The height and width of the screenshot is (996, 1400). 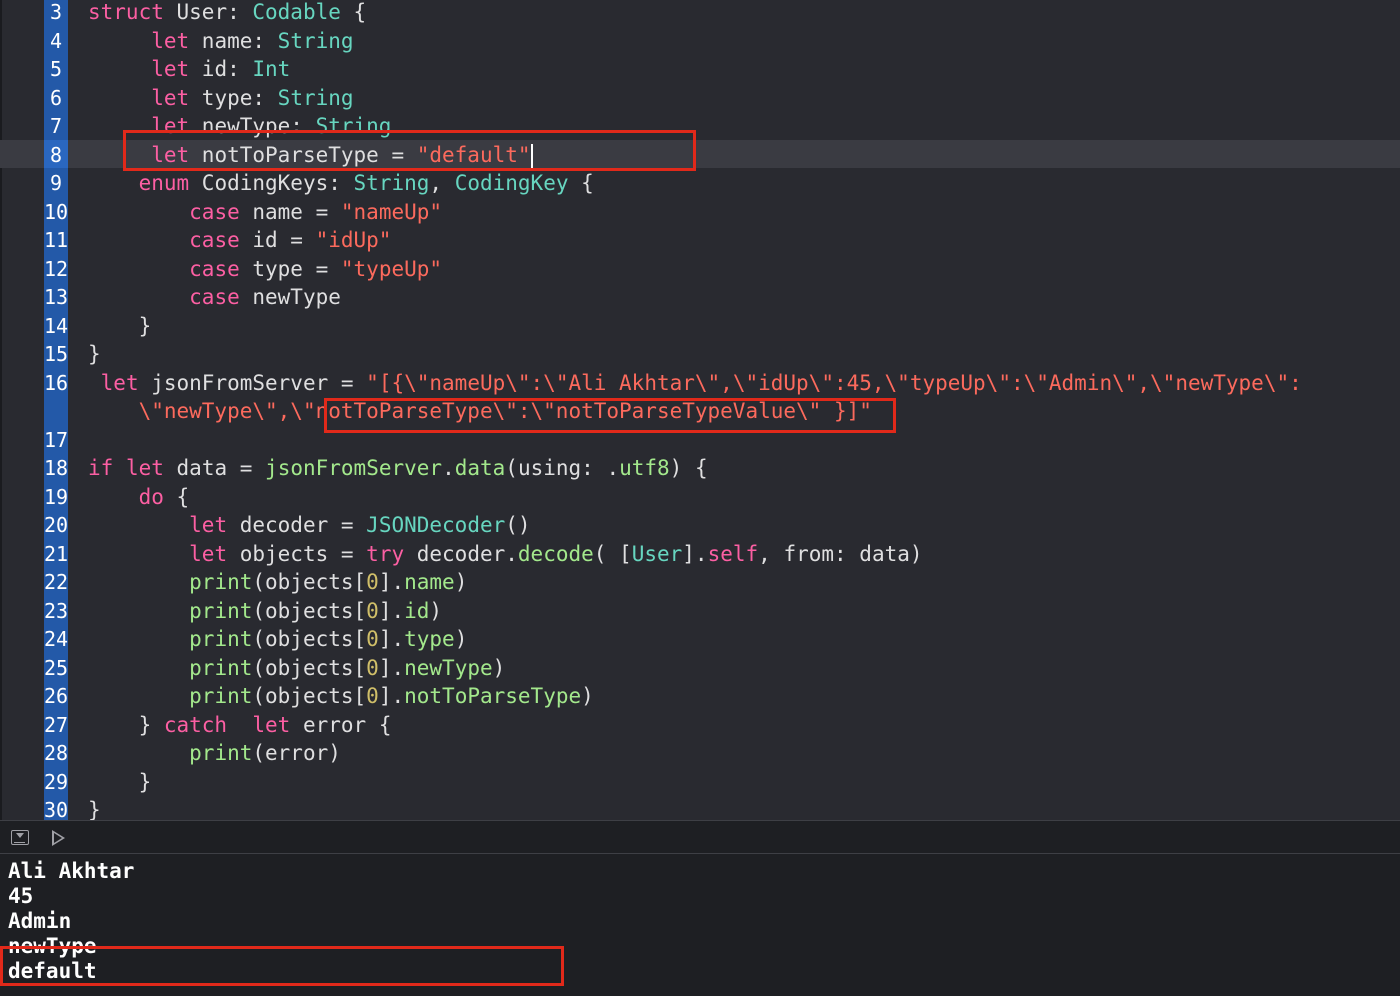 What do you see at coordinates (164, 183) in the screenshot?
I see `code-token: enum` at bounding box center [164, 183].